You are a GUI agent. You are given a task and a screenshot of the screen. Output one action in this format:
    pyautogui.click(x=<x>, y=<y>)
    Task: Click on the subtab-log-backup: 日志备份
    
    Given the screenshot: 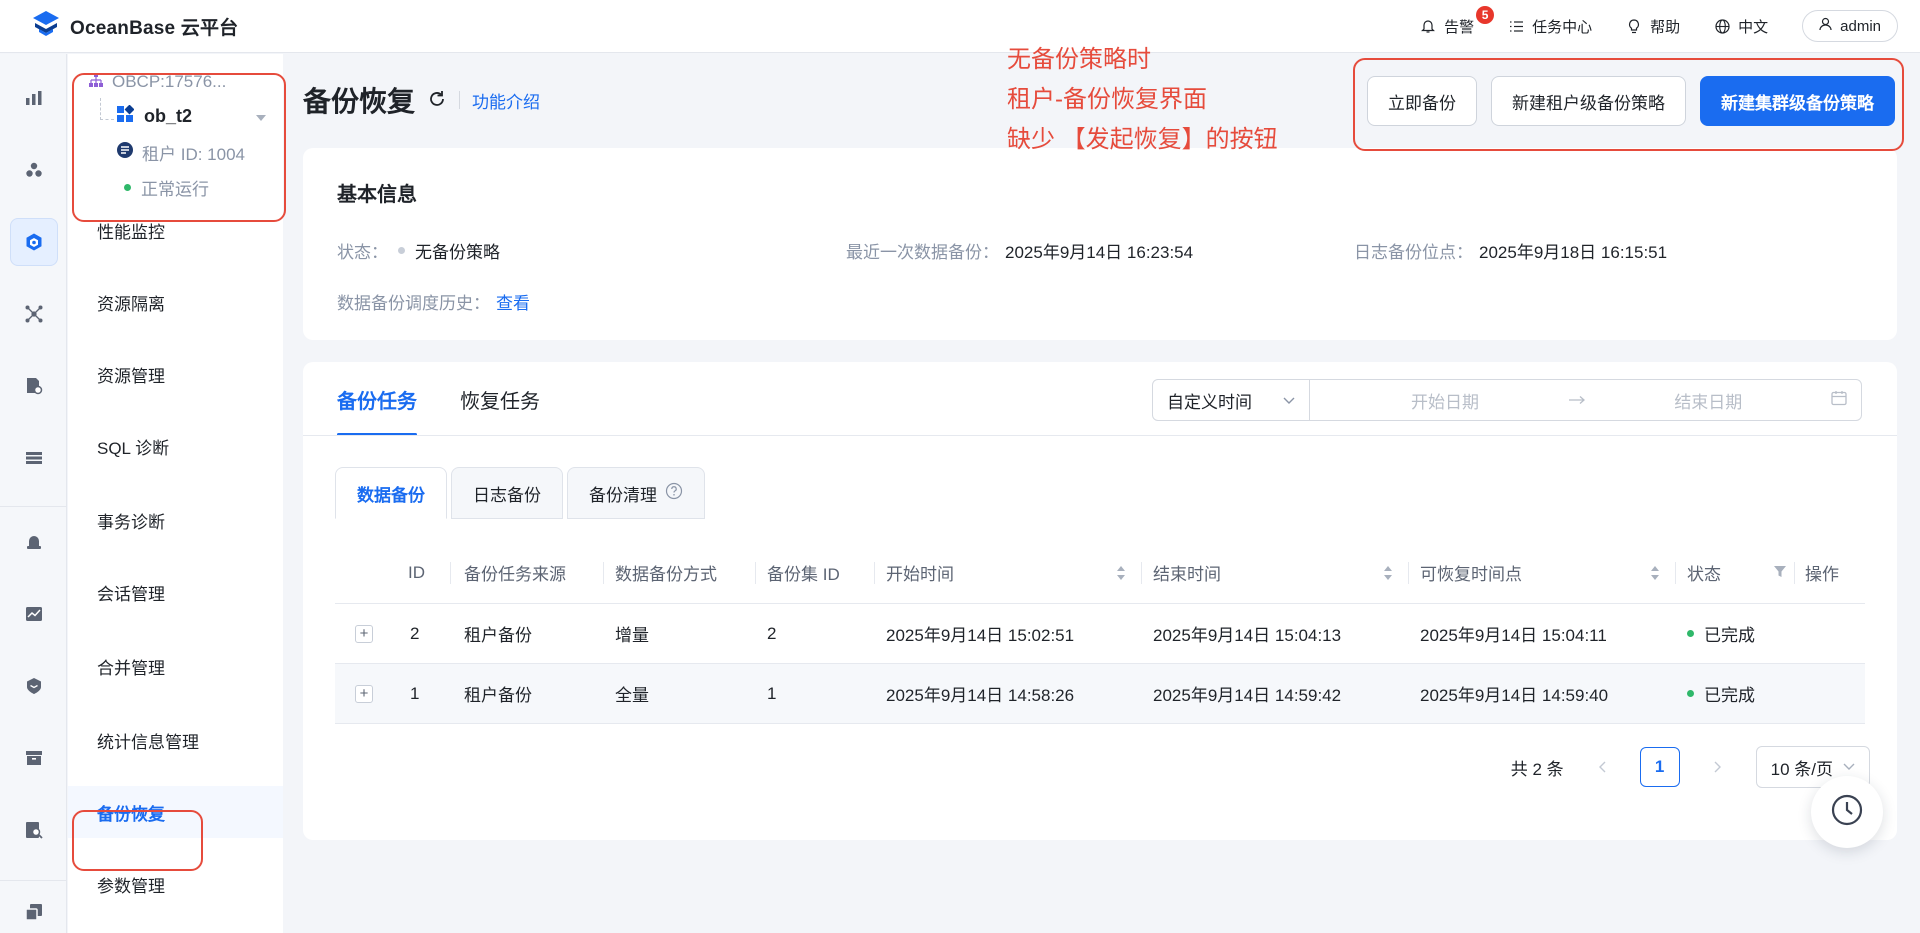 What is the action you would take?
    pyautogui.click(x=507, y=493)
    